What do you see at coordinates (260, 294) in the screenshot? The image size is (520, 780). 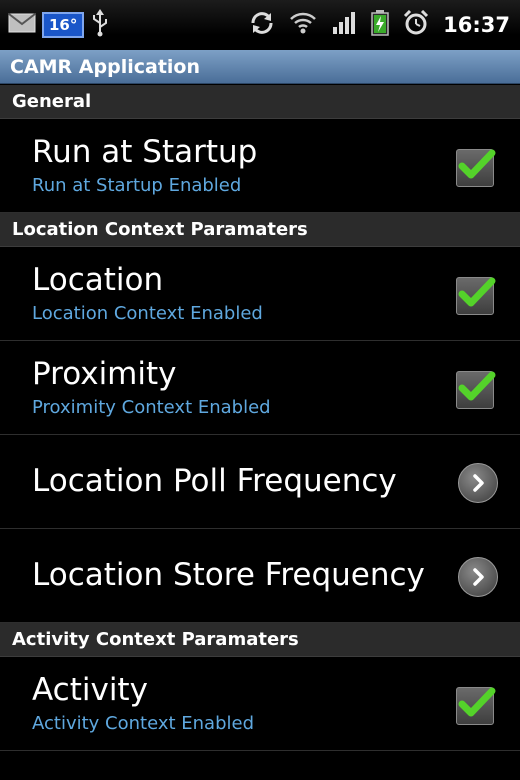 I see `pref-location: Location Location Context Enabled` at bounding box center [260, 294].